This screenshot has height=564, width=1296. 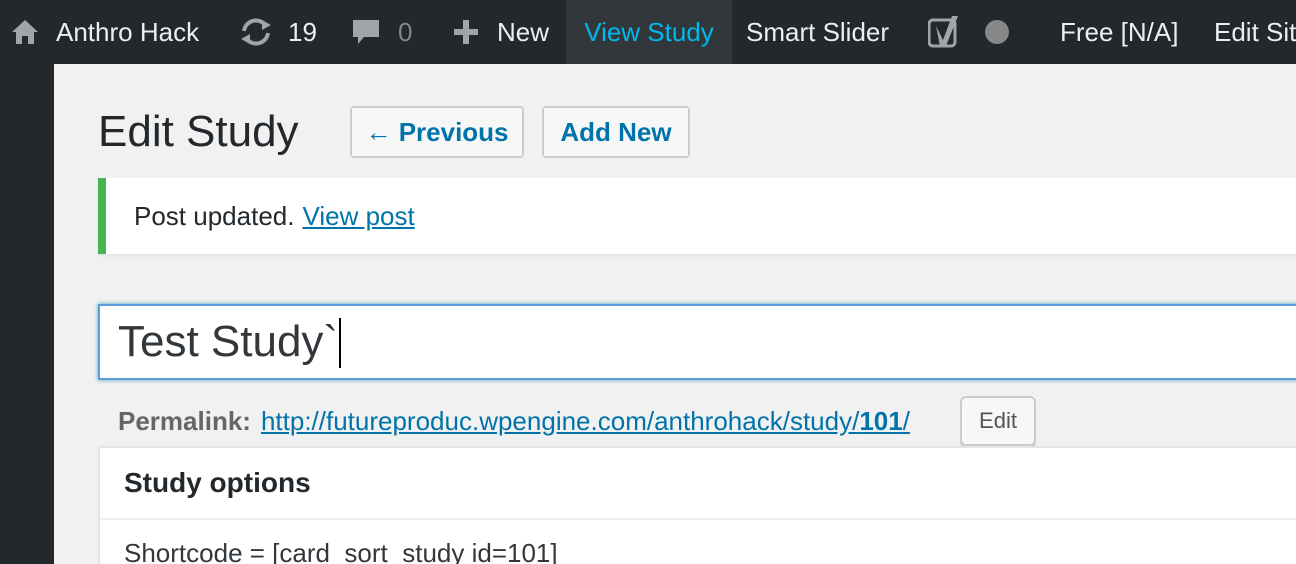 What do you see at coordinates (358, 216) in the screenshot?
I see `view-post-link: View post` at bounding box center [358, 216].